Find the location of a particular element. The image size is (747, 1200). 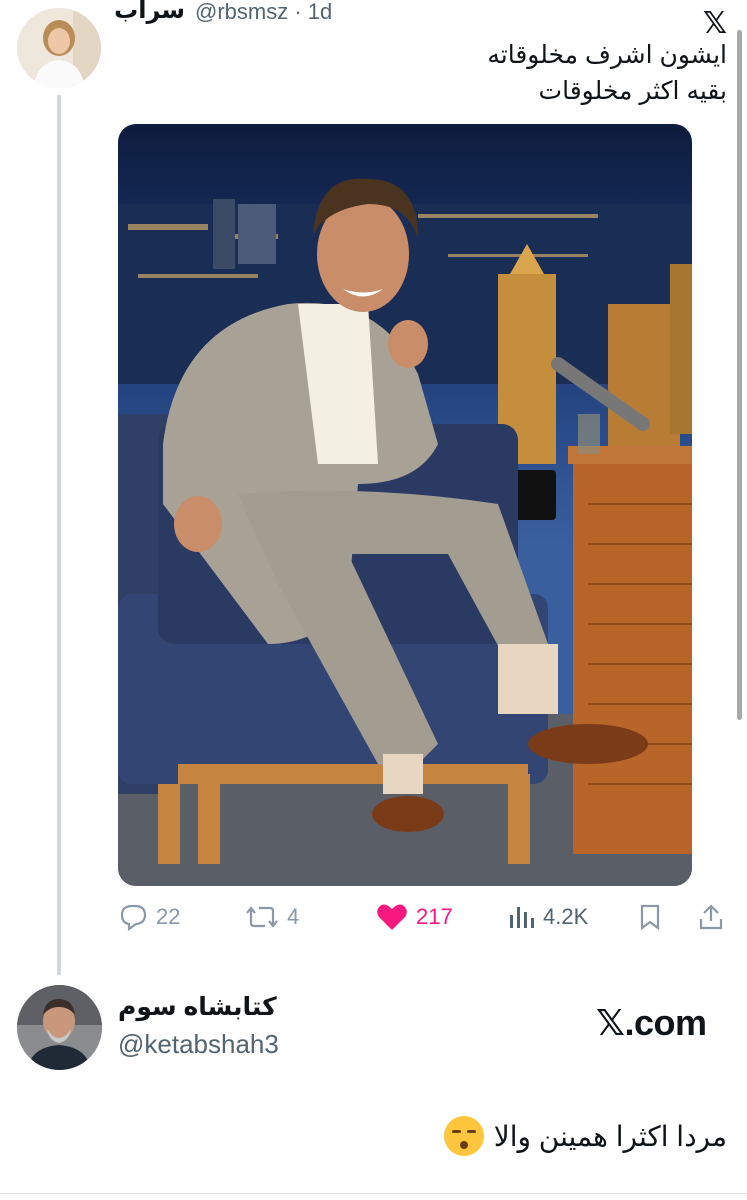

thread-connector-line is located at coordinates (59, 535).